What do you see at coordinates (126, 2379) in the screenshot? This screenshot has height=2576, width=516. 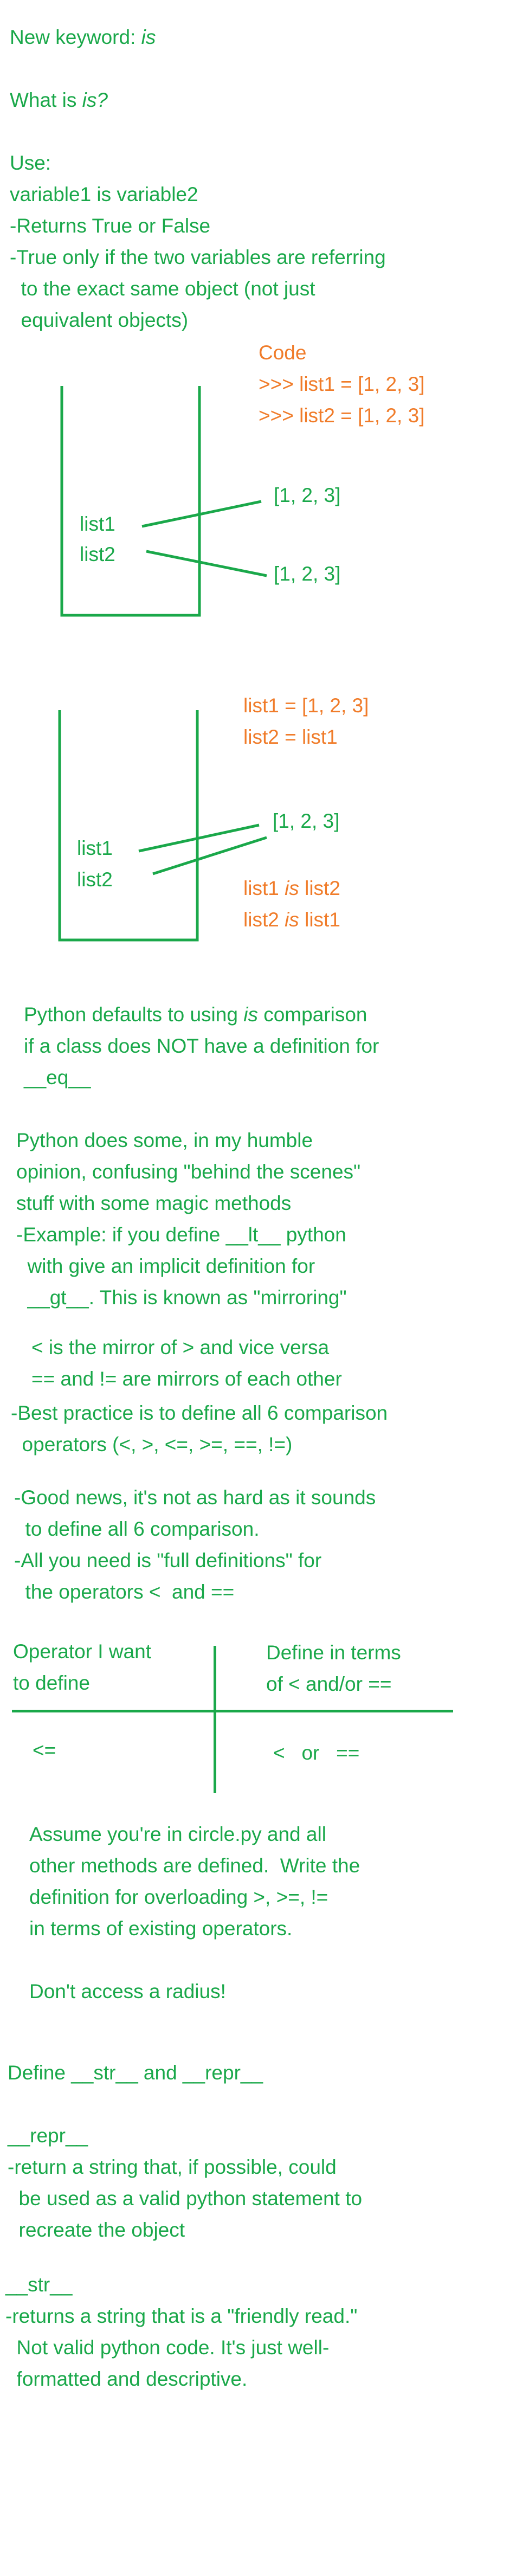 I see `str-line: formatted and descriptive.` at bounding box center [126, 2379].